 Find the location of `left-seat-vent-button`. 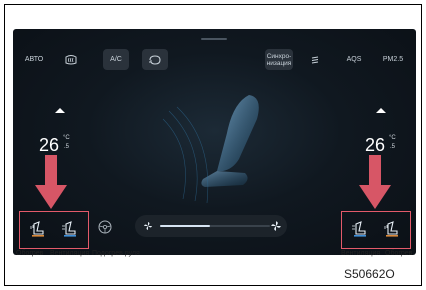

left-seat-vent-button is located at coordinates (70, 229).